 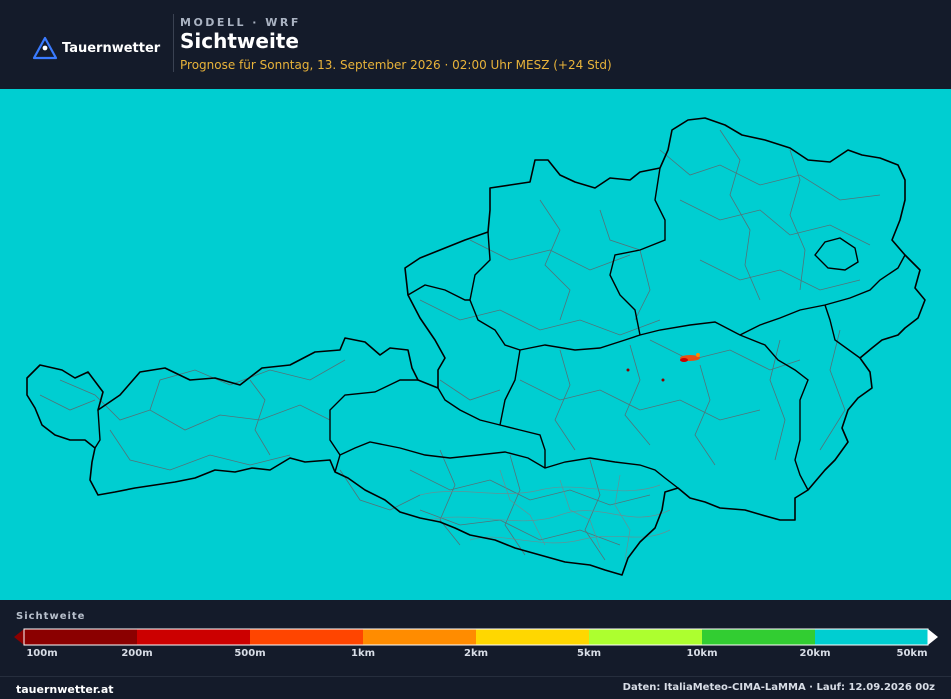 I want to click on header-divider, so click(x=173, y=43).